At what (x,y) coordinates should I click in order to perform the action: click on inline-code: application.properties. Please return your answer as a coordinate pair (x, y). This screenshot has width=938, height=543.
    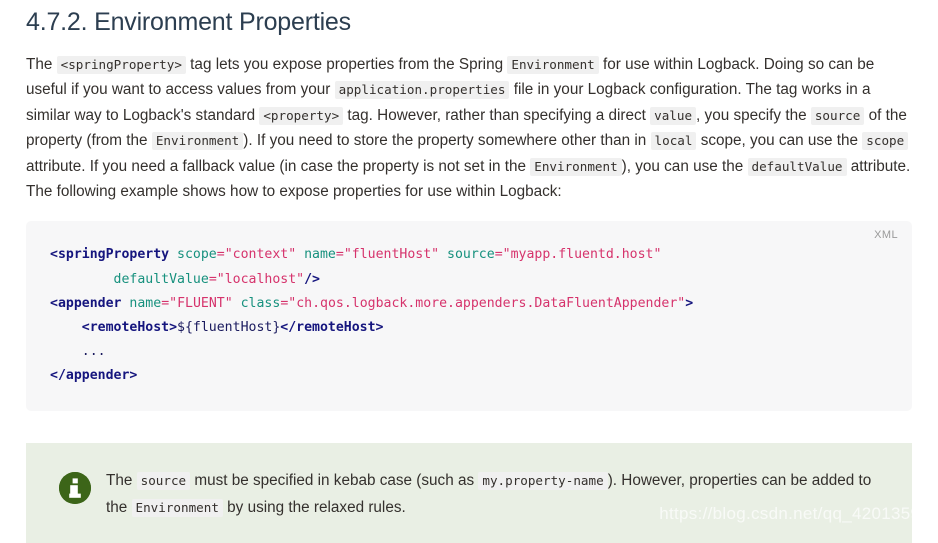
    Looking at the image, I should click on (422, 90).